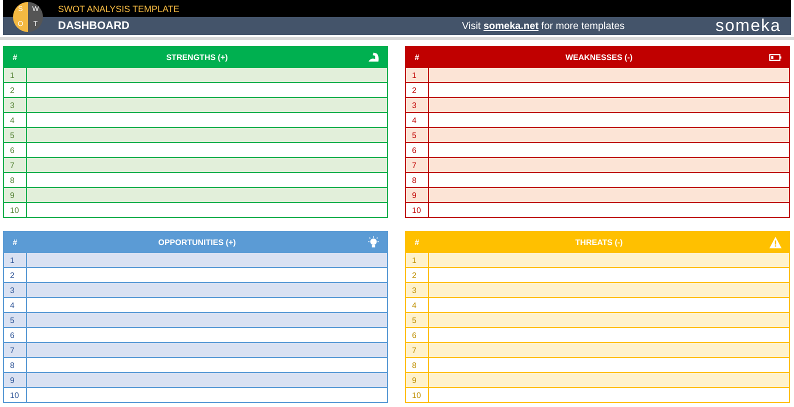 This screenshot has height=407, width=794. What do you see at coordinates (197, 57) in the screenshot?
I see `quadrant-title: STRENGTHS (+)` at bounding box center [197, 57].